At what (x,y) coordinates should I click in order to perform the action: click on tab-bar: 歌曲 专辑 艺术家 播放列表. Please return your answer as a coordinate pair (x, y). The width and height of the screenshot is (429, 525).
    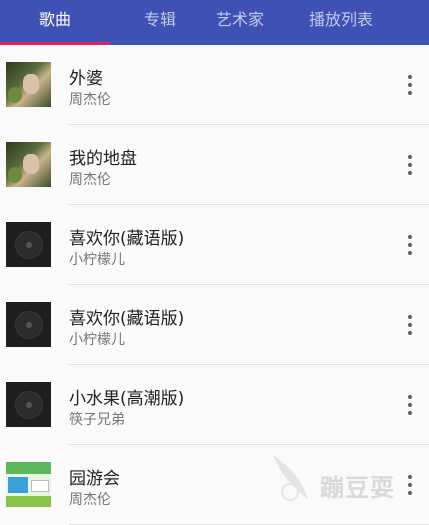
    Looking at the image, I should click on (214, 22).